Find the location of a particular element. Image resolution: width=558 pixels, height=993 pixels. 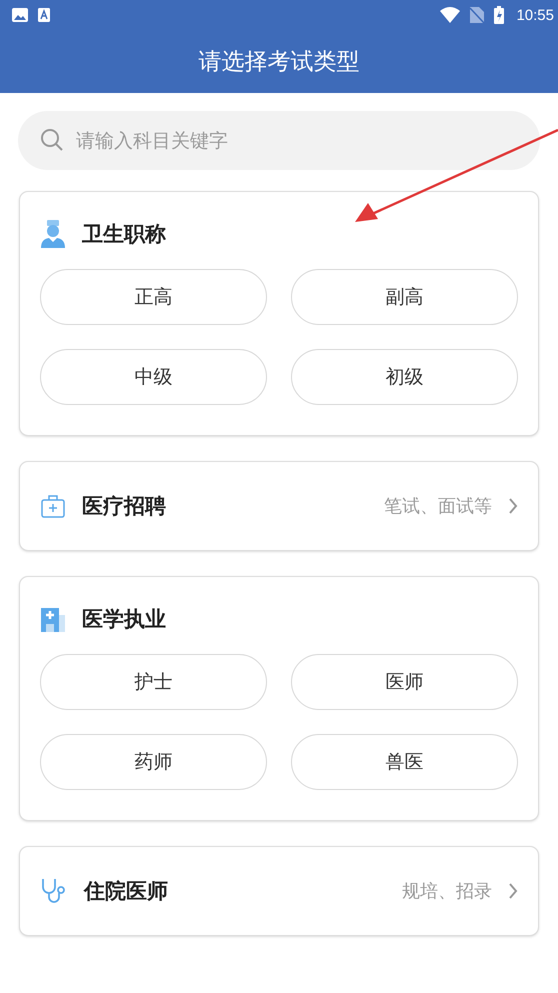

category-link: 医疗招聘 笔试、面试等 is located at coordinates (279, 506).